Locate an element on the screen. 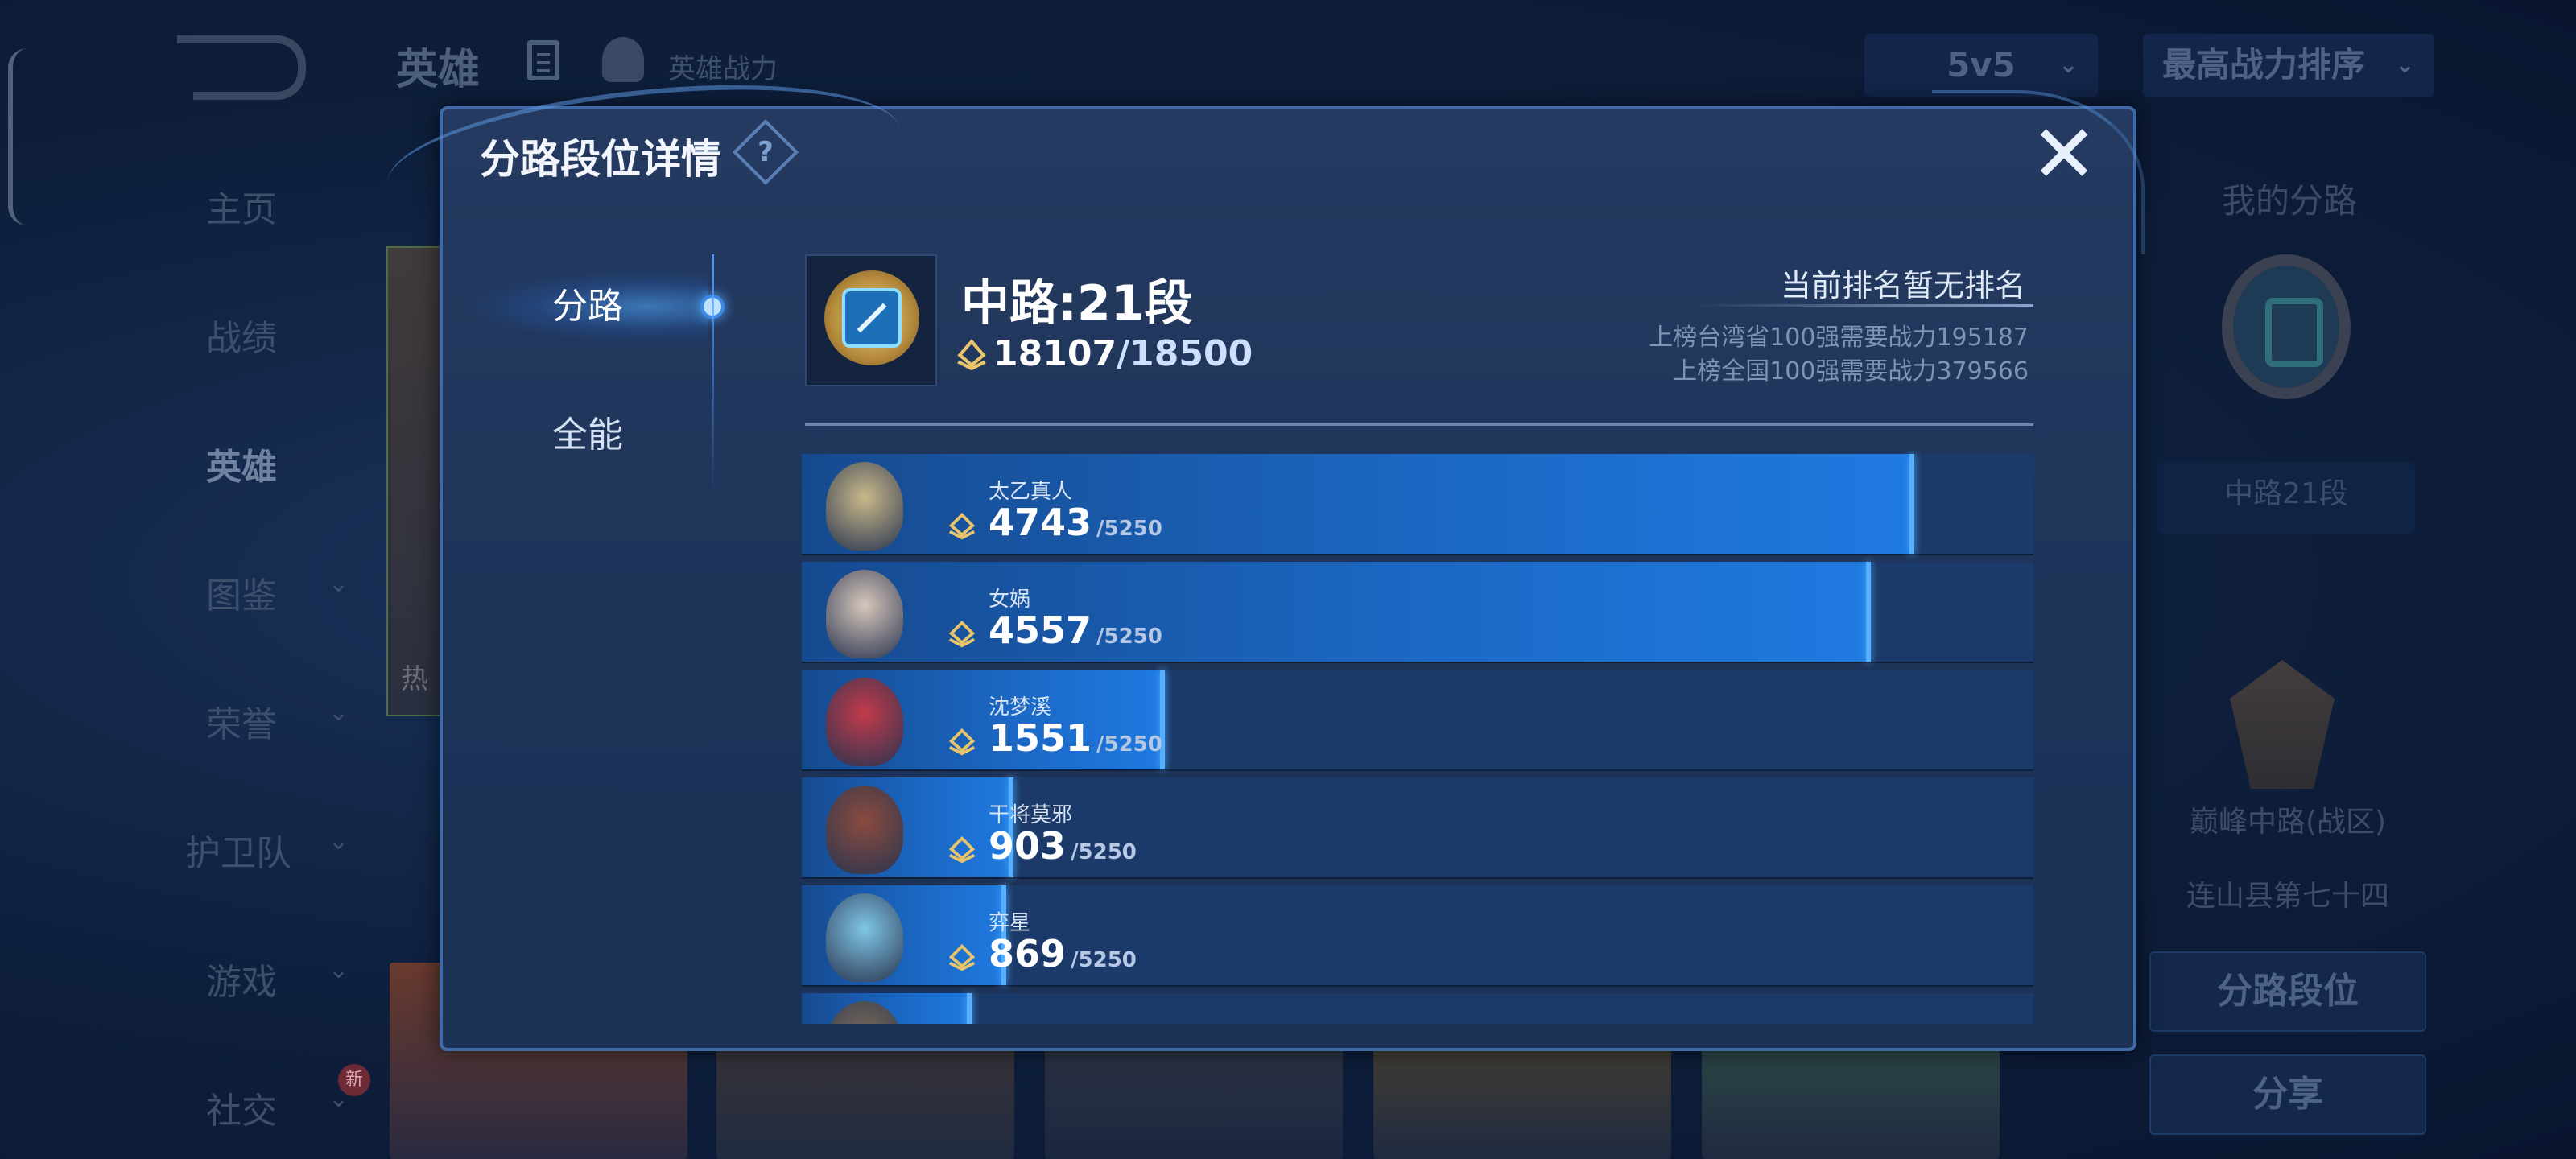 This screenshot has height=1159, width=2576. hero-row: 沈梦溪 1551/5250 is located at coordinates (1417, 720).